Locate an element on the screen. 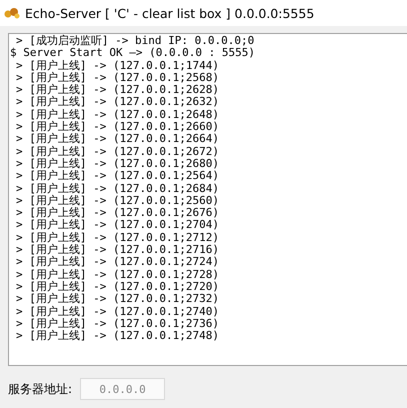  server-address-label: 服务器地址: is located at coordinates (40, 389).